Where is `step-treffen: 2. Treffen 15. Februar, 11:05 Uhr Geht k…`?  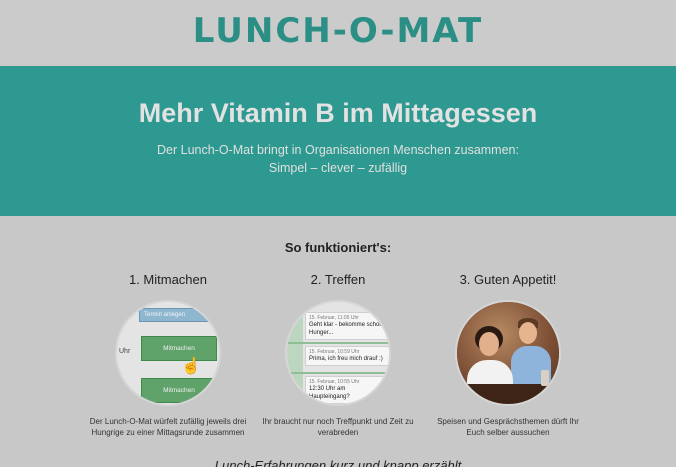 step-treffen: 2. Treffen 15. Februar, 11:05 Uhr Geht k… is located at coordinates (338, 355).